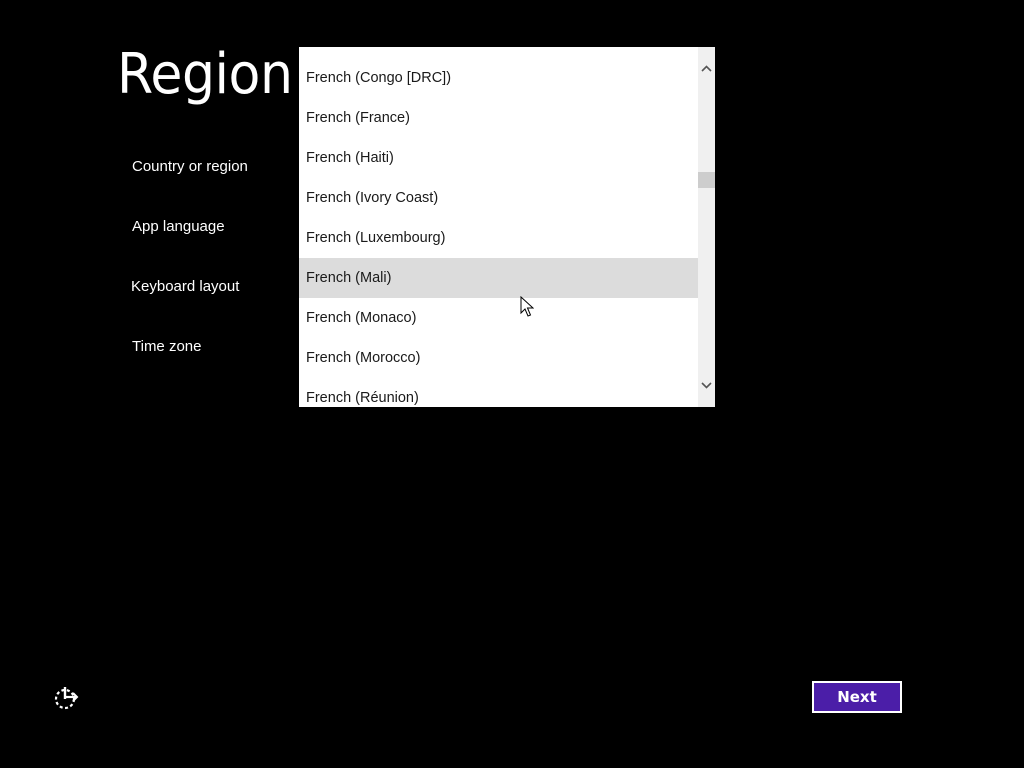 This screenshot has height=768, width=1024. I want to click on list-item: French (France), so click(498, 118).